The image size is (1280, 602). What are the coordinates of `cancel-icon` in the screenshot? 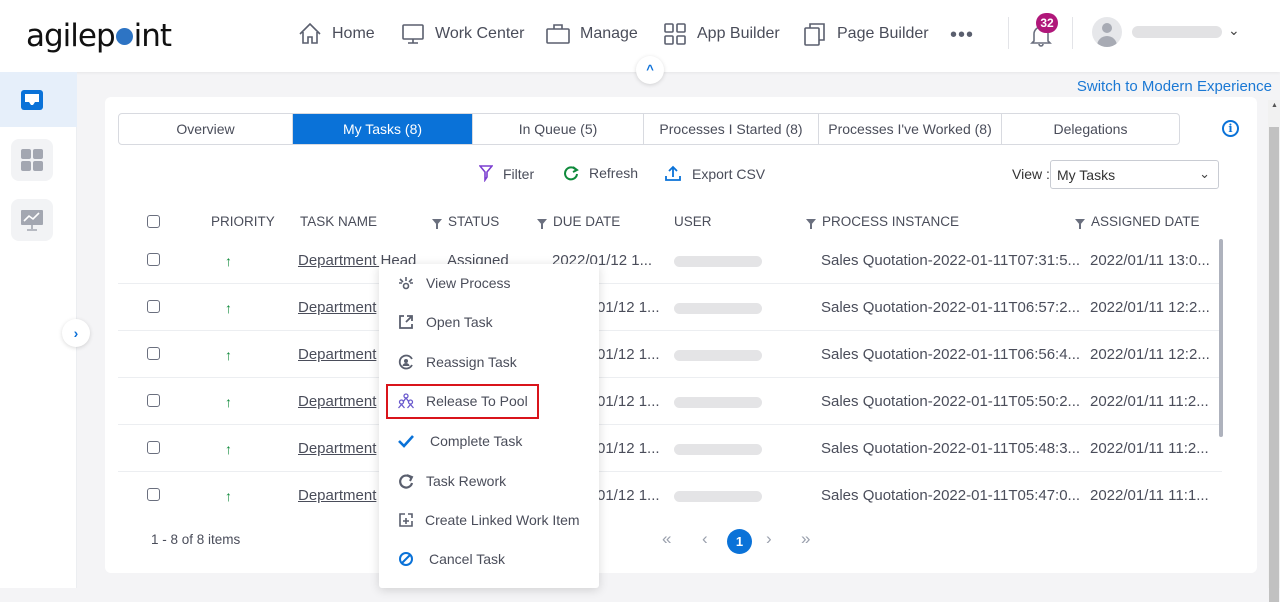 It's located at (406, 559).